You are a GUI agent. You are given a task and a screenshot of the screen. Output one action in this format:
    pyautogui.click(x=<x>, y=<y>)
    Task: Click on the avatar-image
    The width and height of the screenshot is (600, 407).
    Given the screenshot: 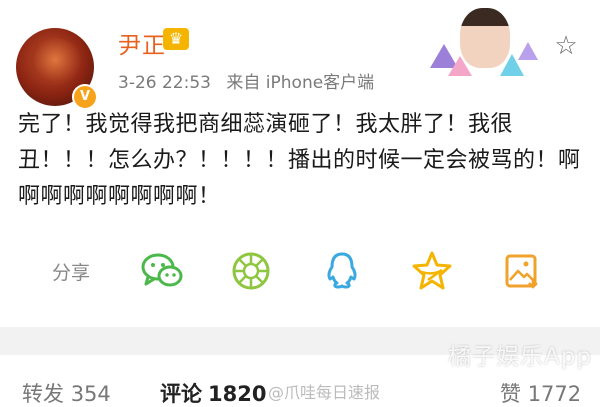 What is the action you would take?
    pyautogui.click(x=55, y=62)
    